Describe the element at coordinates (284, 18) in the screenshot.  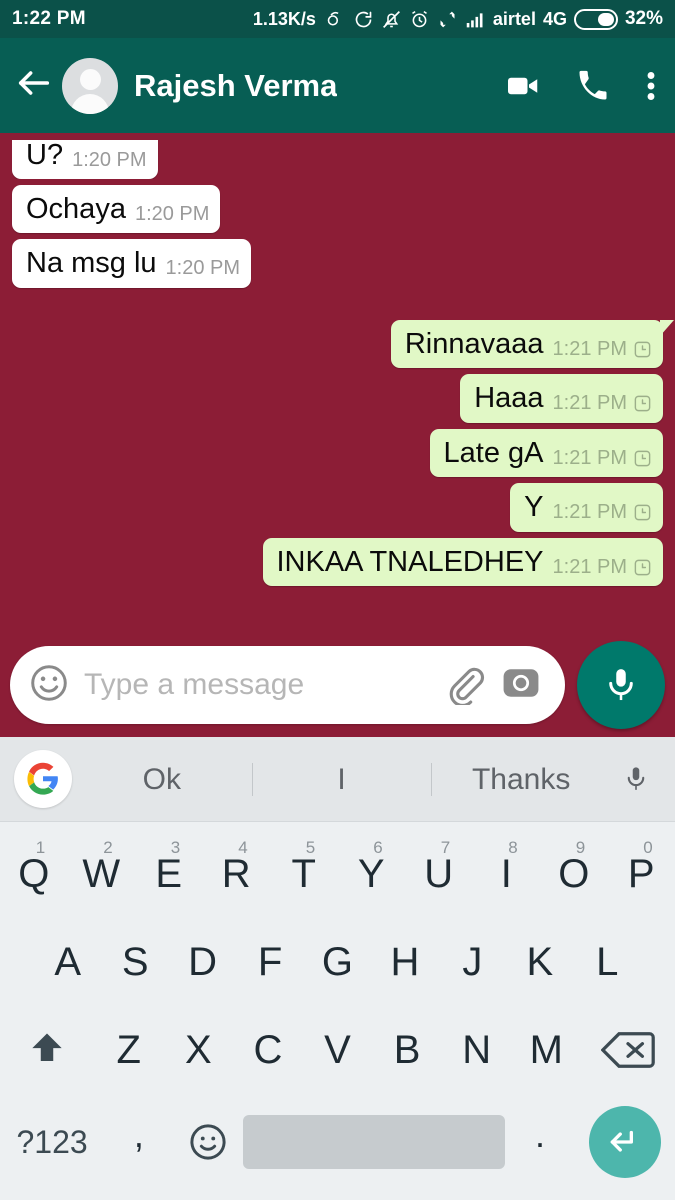
I see `network-speed: 1.13K/s` at that location.